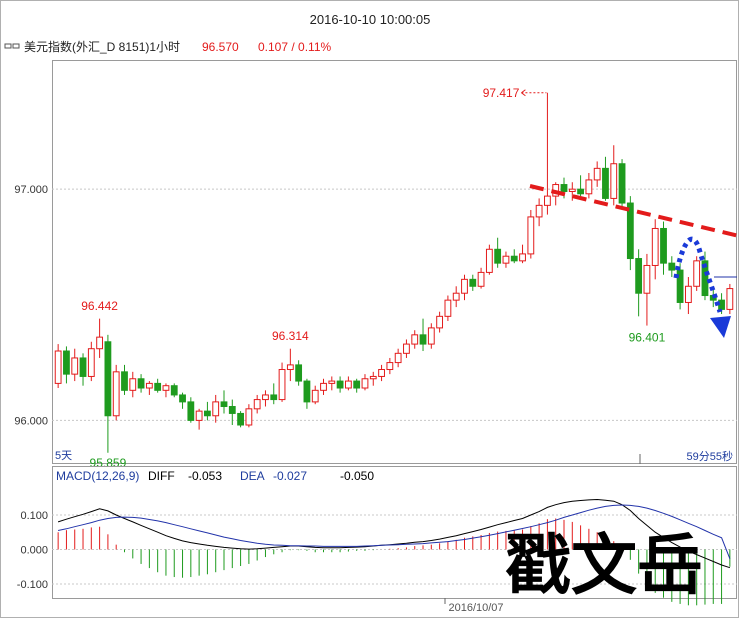 The width and height of the screenshot is (739, 623). Describe the element at coordinates (102, 46) in the screenshot. I see `instrument-name: 美元指数(外汇_D 8151)1小时` at that location.